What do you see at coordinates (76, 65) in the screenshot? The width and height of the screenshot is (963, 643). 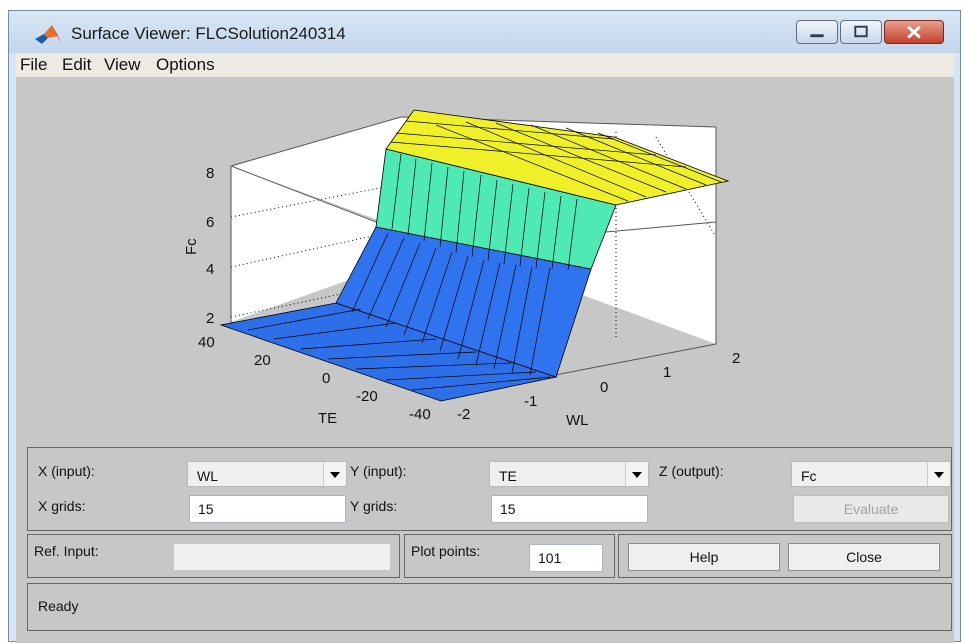 I see `menu-edit: Edit` at bounding box center [76, 65].